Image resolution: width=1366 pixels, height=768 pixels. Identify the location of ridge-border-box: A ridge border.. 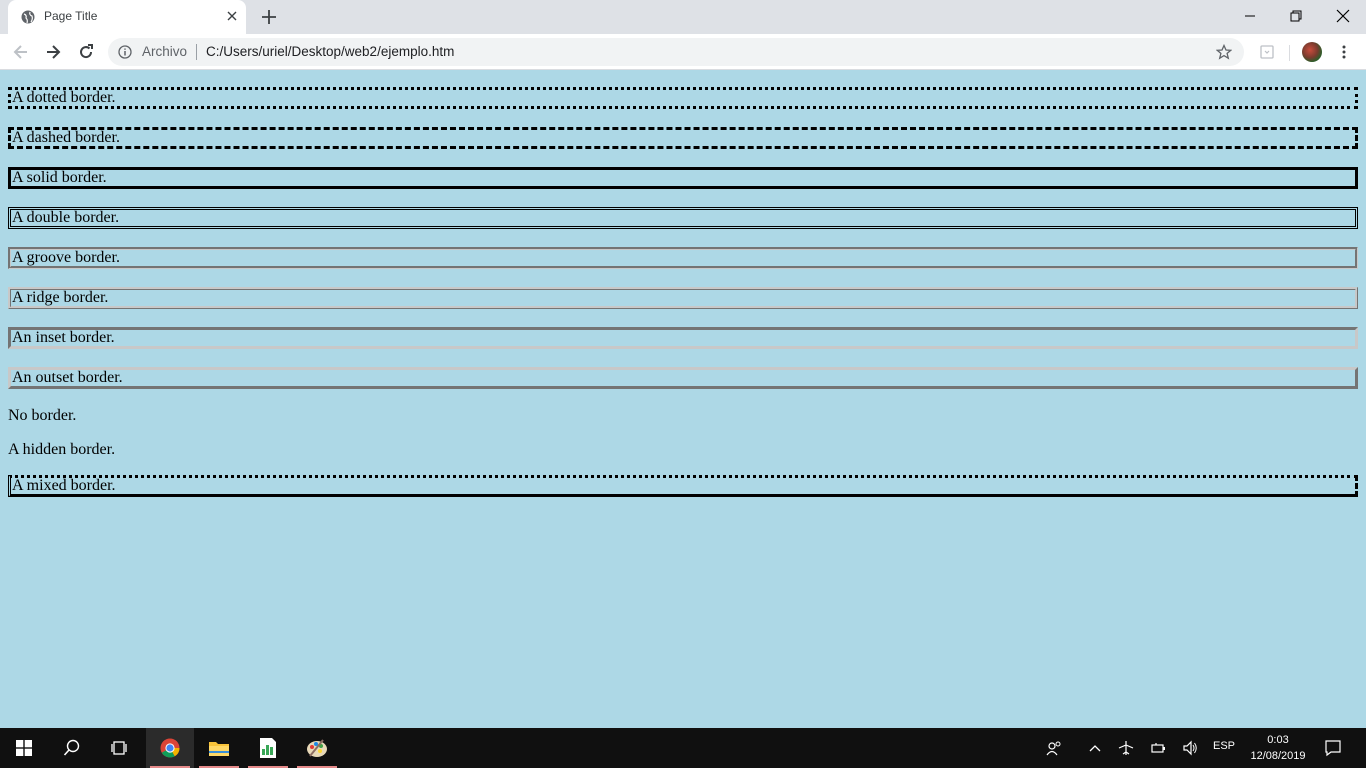
(683, 298).